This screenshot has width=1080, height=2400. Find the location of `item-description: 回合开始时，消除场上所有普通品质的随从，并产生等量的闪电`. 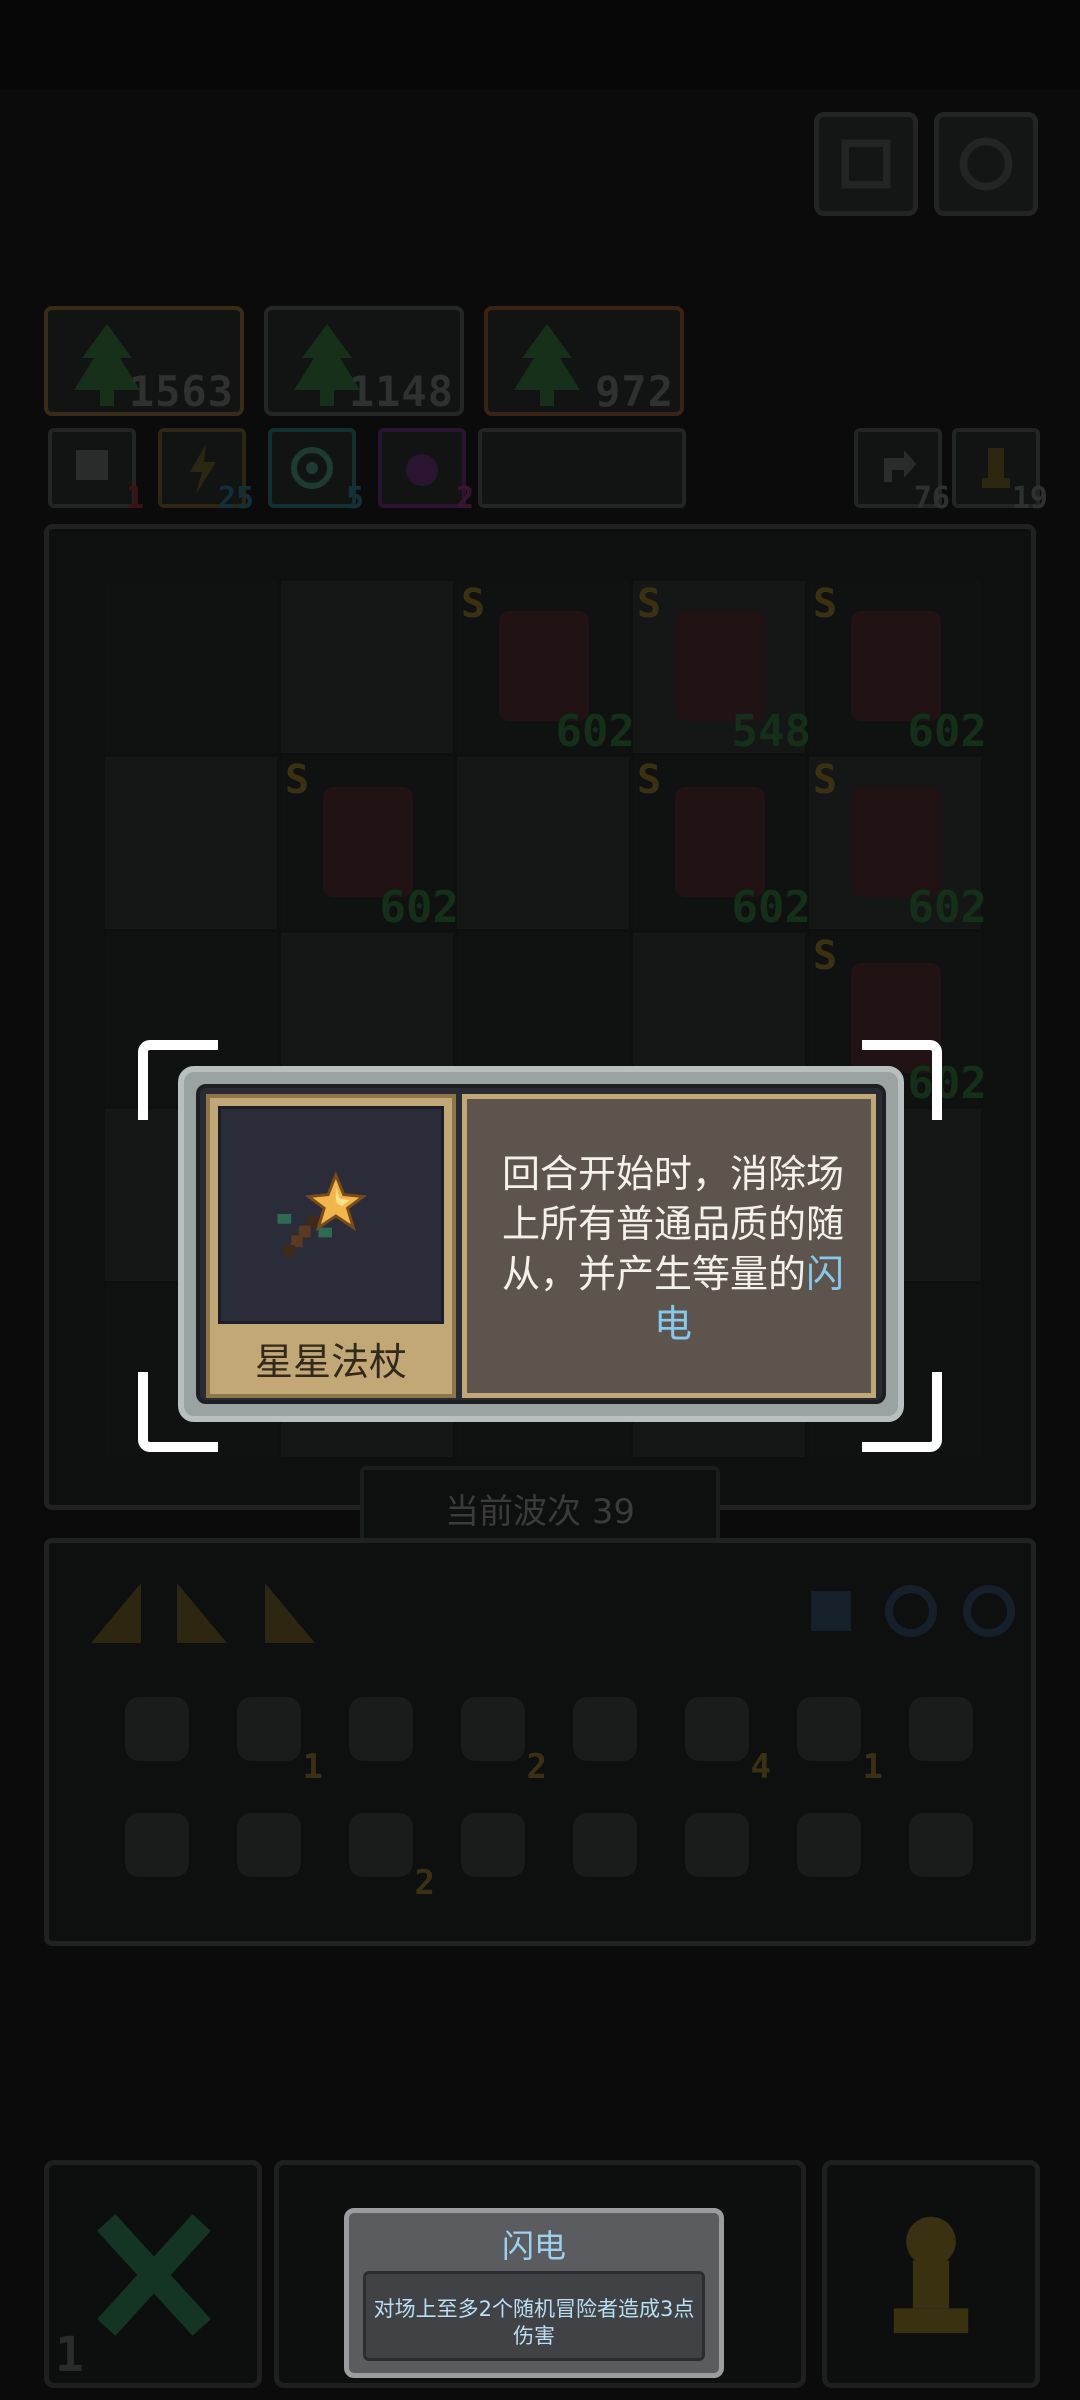

item-description: 回合开始时，消除场上所有普通品质的随从，并产生等量的闪电 is located at coordinates (673, 1249).